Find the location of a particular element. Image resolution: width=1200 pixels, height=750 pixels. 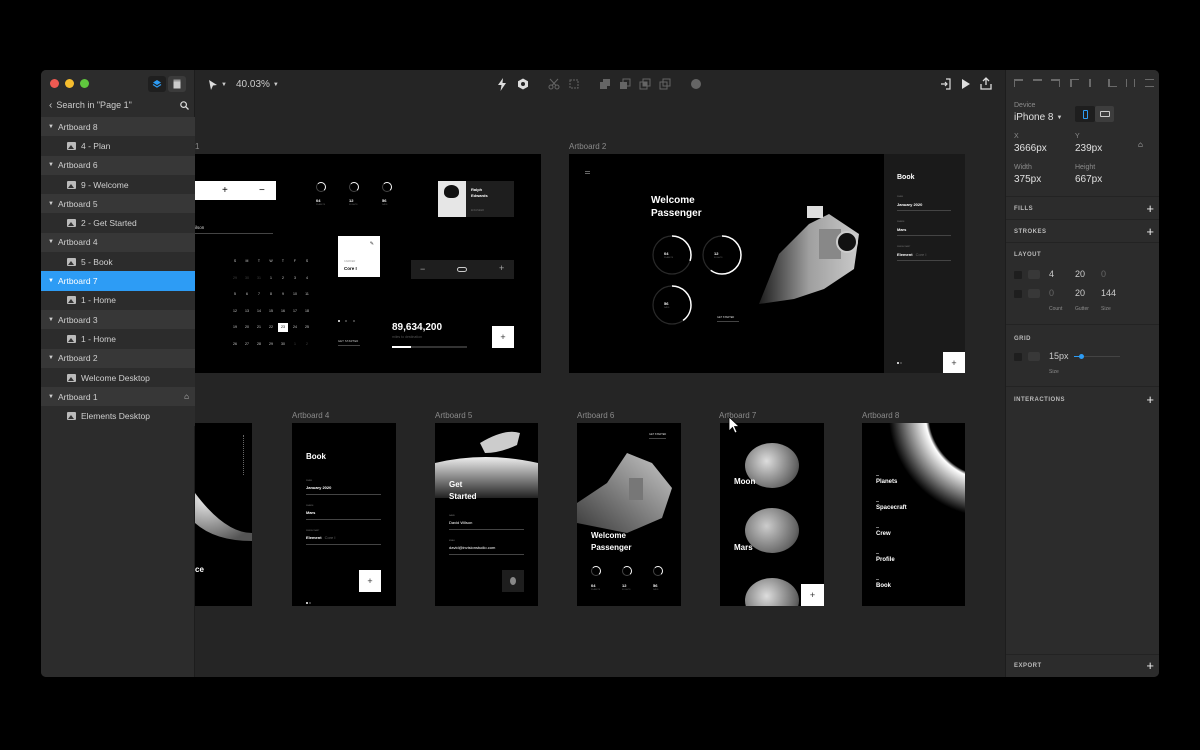

slider-handle is located at coordinates (1081, 356).